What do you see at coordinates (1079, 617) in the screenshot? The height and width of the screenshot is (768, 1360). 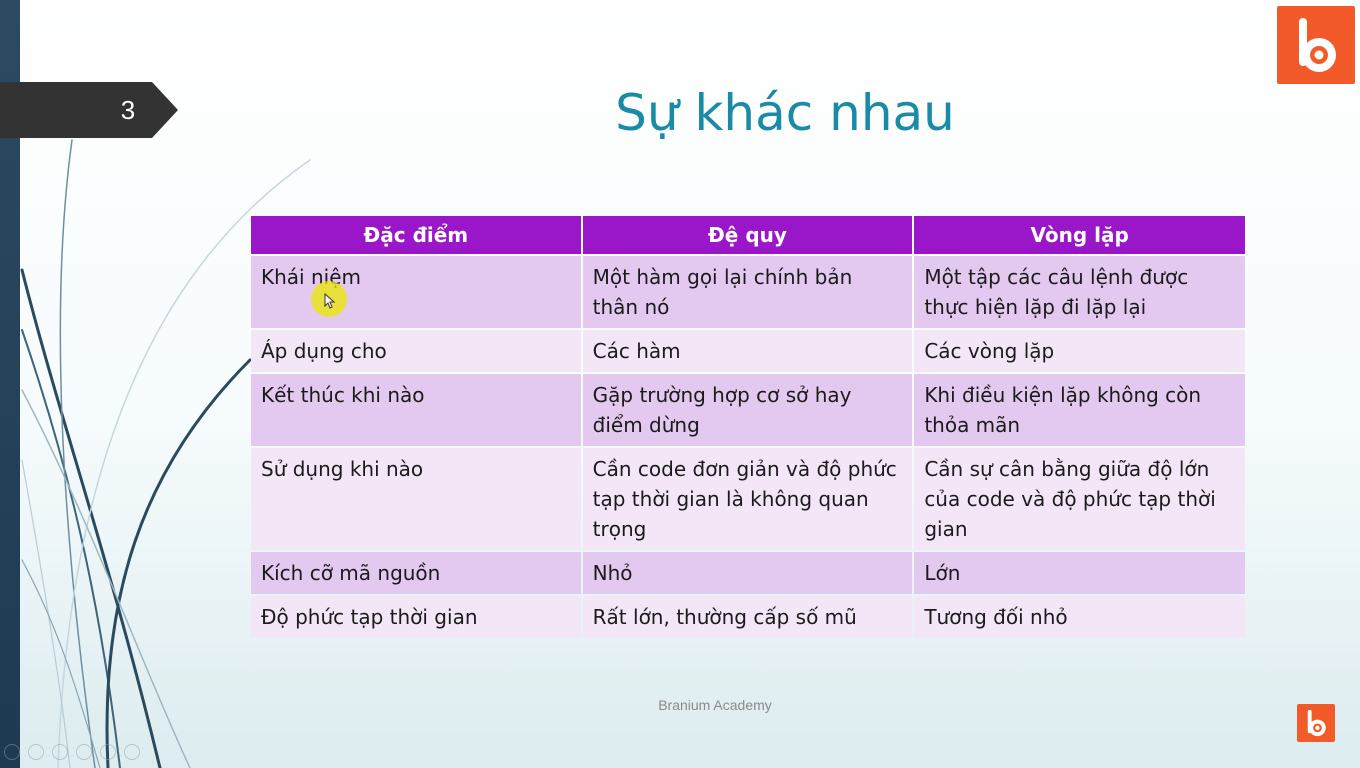 I see `table-cell: Tương đối nhỏ` at bounding box center [1079, 617].